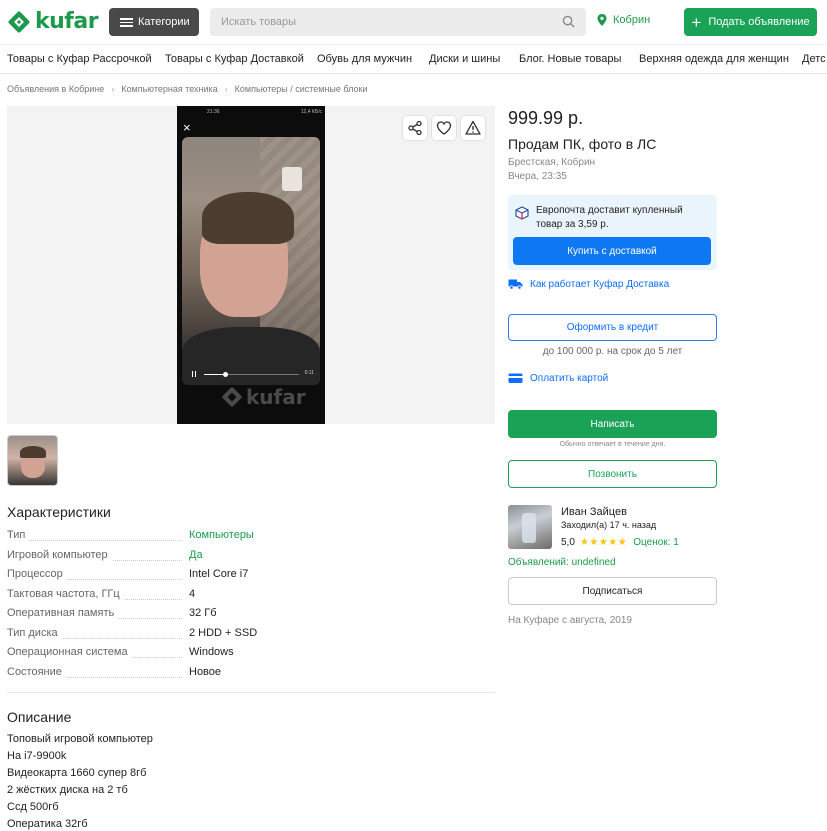 The width and height of the screenshot is (827, 831). What do you see at coordinates (157, 557) in the screenshot?
I see `spec-row: Игровой компьютер Да` at bounding box center [157, 557].